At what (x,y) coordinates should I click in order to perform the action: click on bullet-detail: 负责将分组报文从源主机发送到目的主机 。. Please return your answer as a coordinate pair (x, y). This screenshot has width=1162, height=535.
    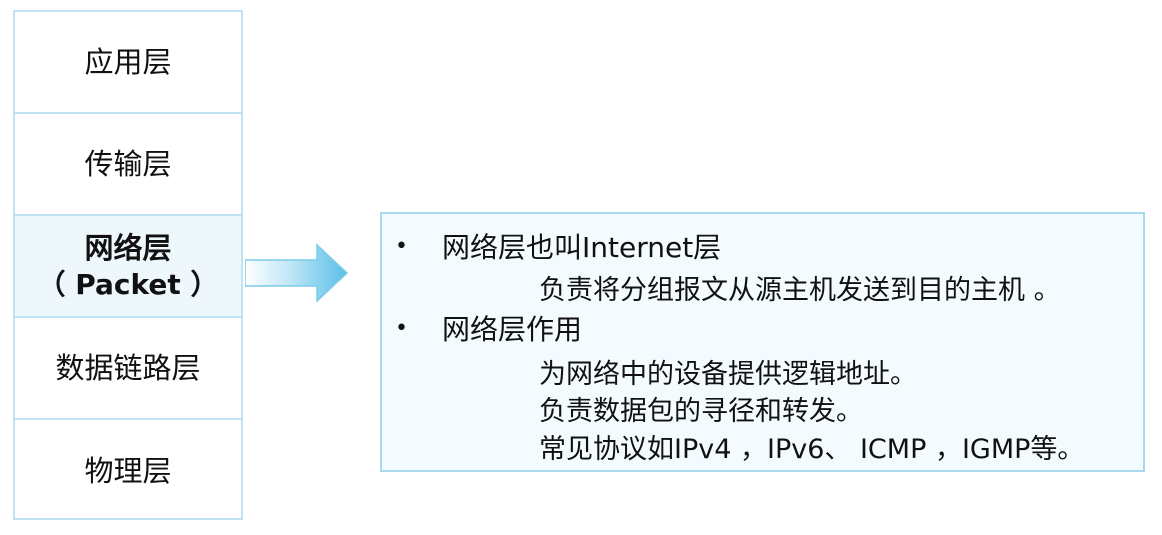
    Looking at the image, I should click on (800, 290).